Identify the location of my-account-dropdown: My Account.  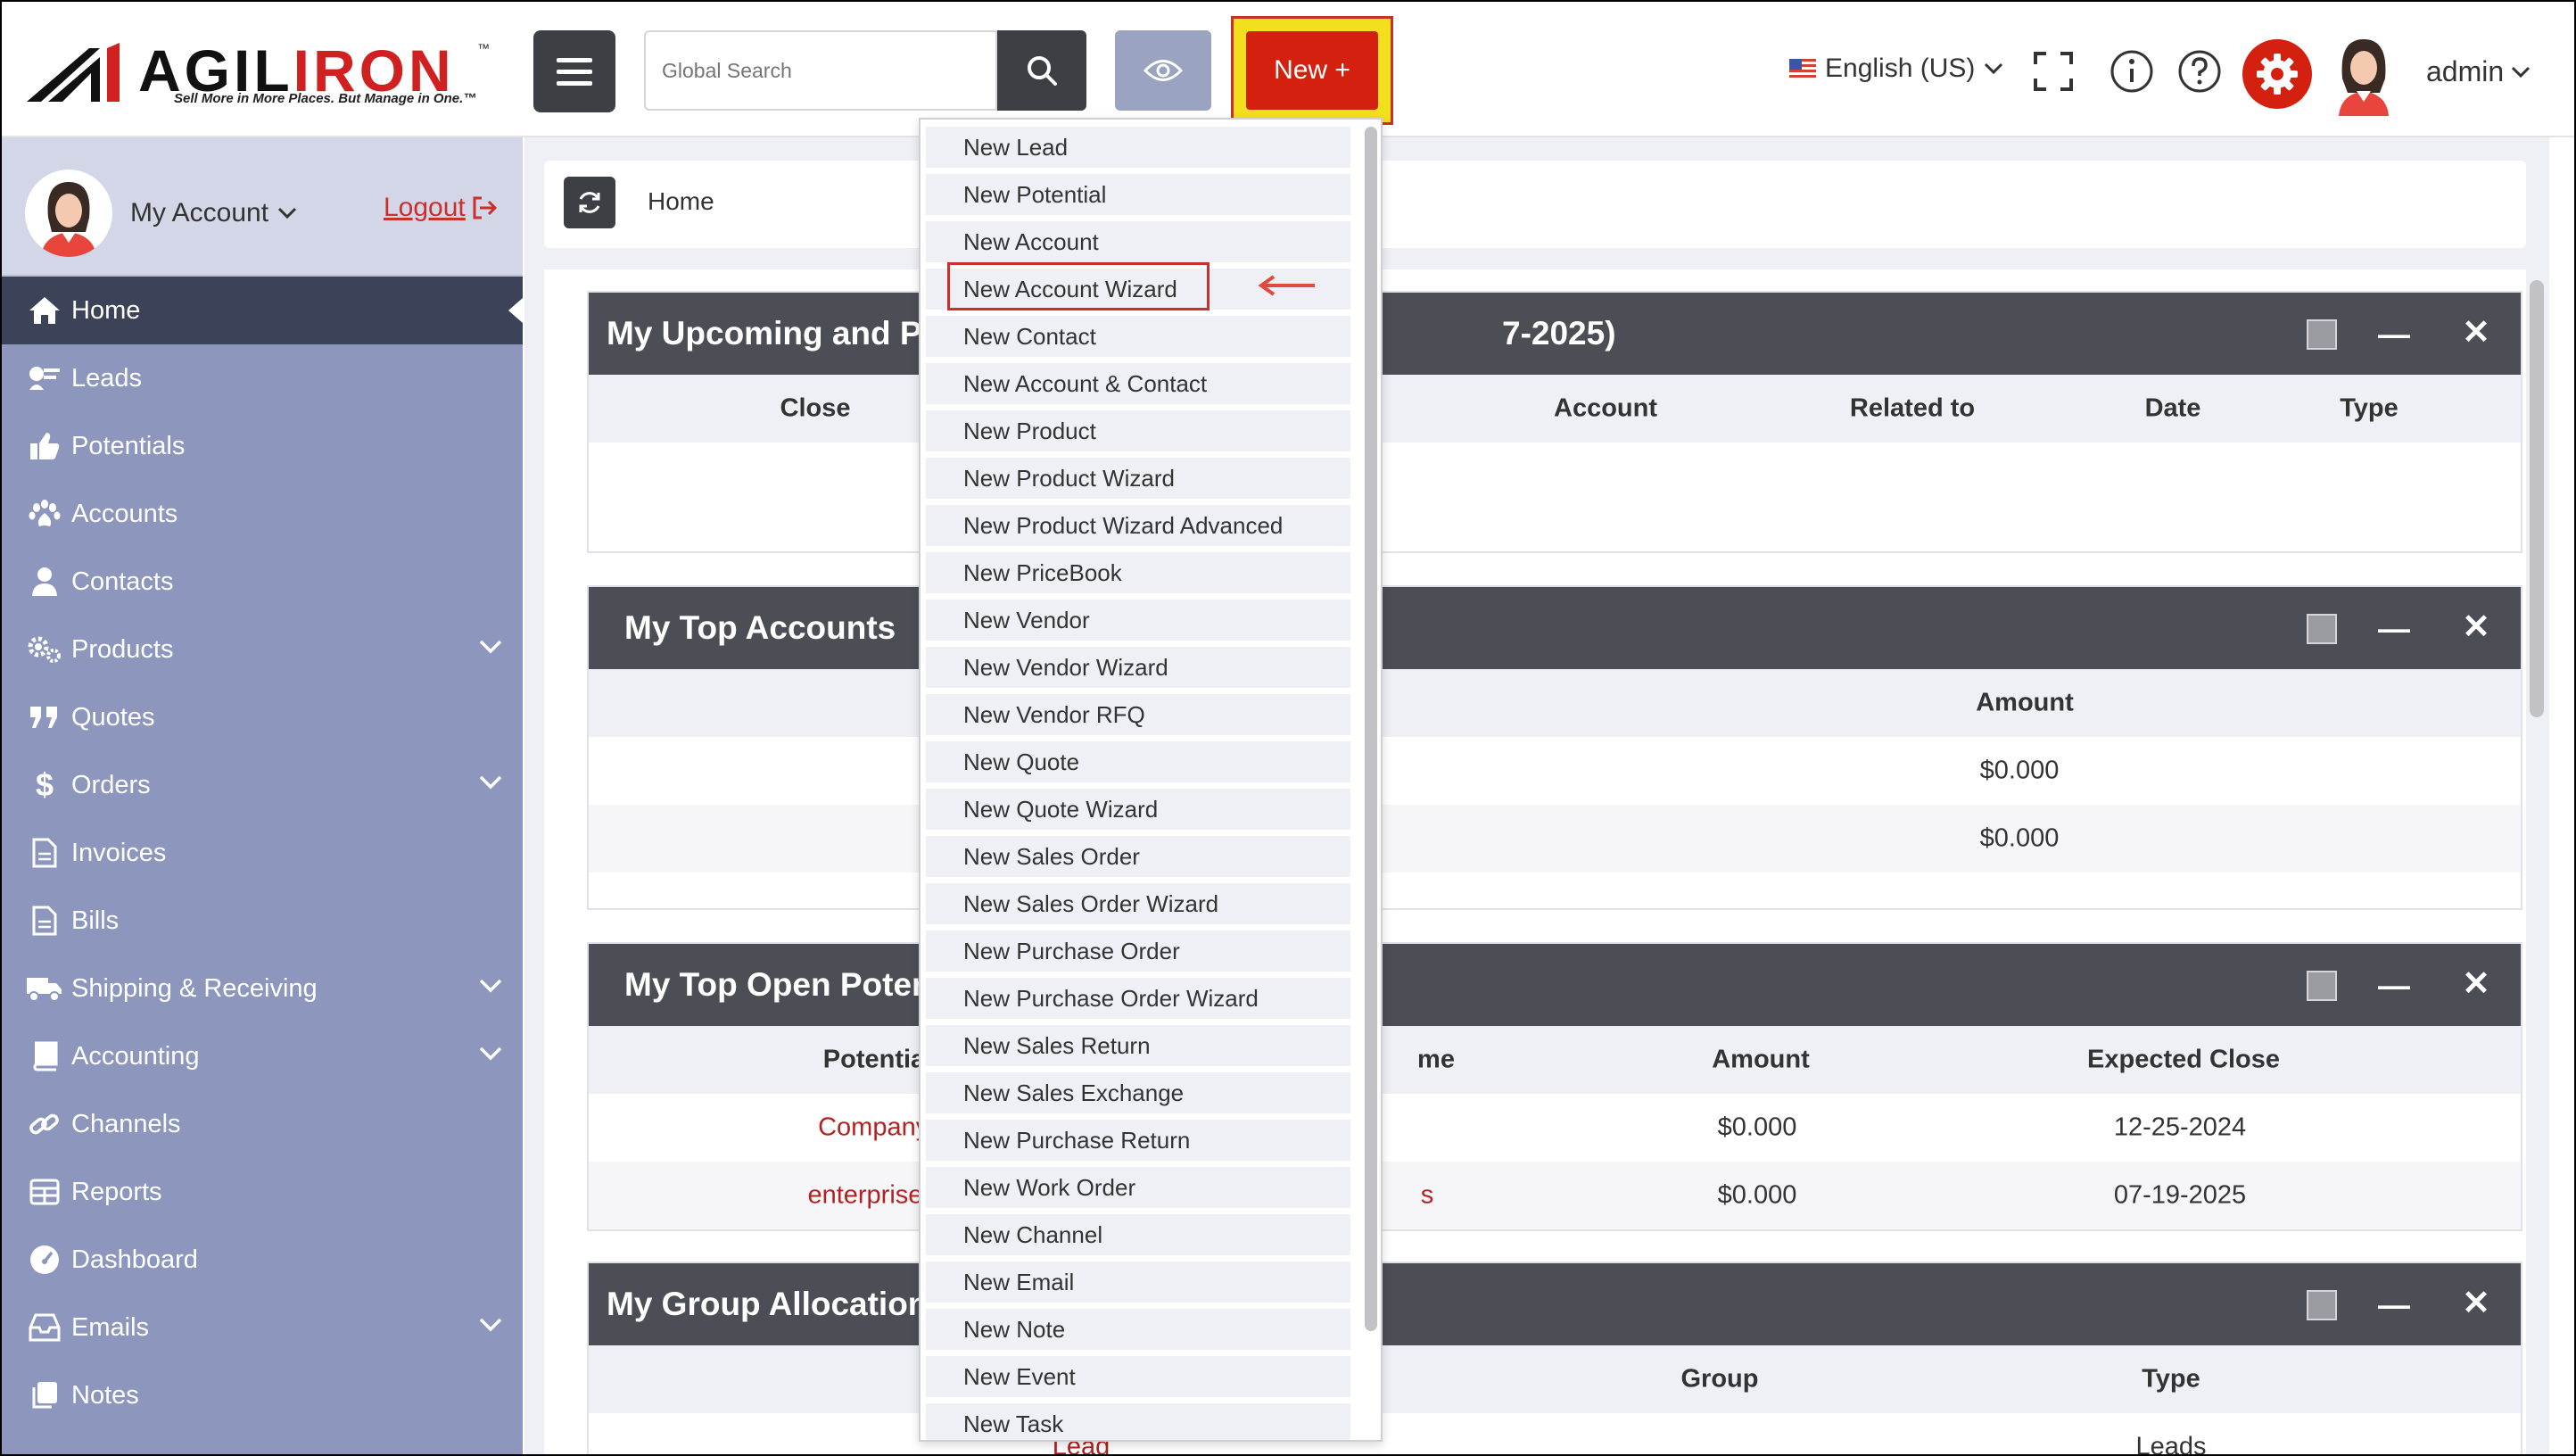
(214, 213).